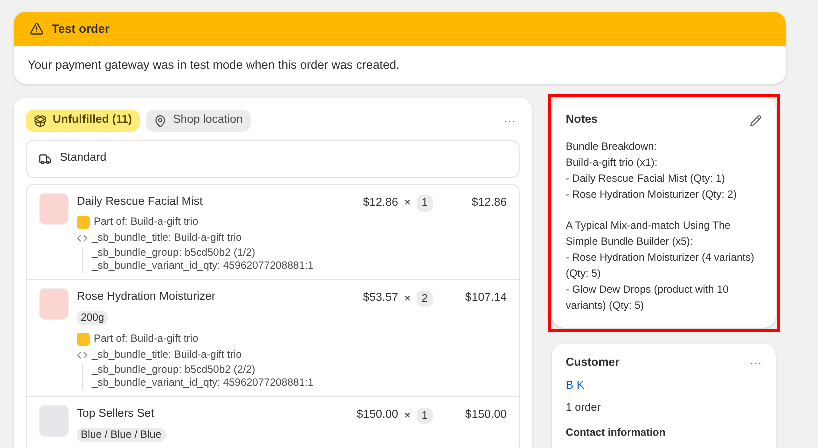  Describe the element at coordinates (756, 120) in the screenshot. I see `edit-icon` at that location.